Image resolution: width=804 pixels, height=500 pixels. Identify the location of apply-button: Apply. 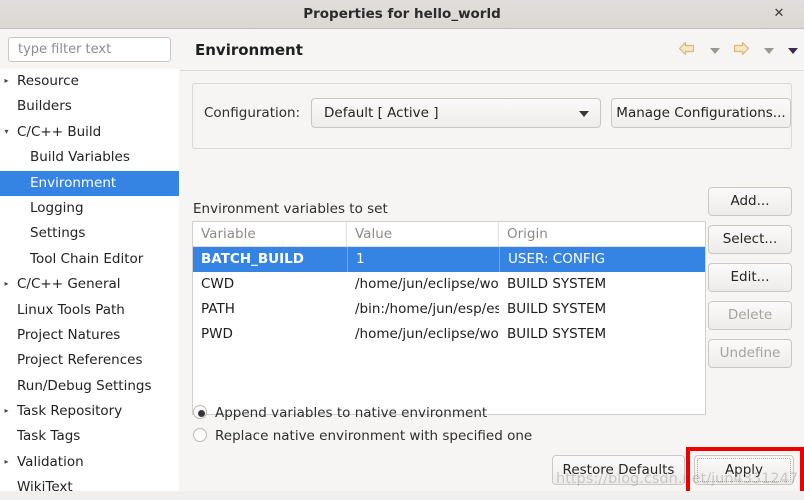
(744, 470).